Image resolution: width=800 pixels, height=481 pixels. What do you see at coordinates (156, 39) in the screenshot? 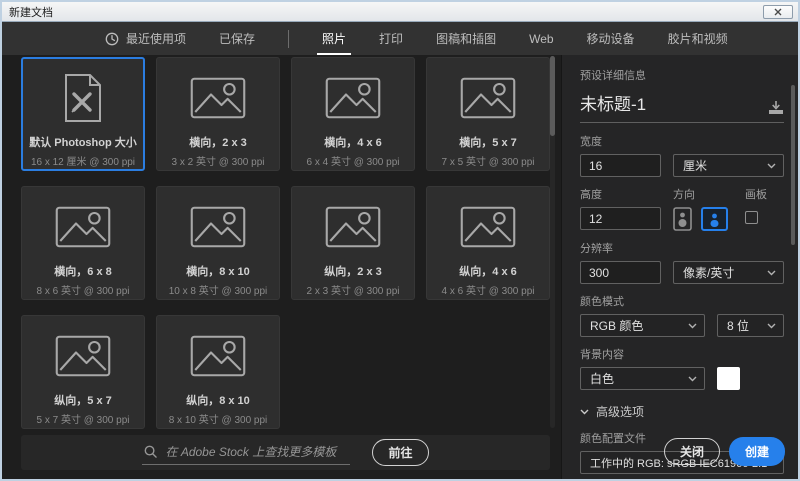
I see `tab-label: 最近使用项` at bounding box center [156, 39].